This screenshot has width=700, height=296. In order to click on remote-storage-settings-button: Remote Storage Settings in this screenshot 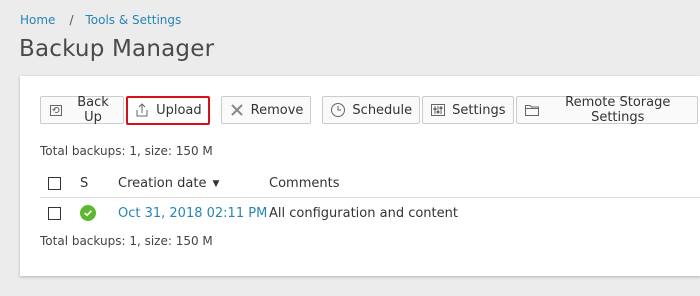, I will do `click(606, 110)`.